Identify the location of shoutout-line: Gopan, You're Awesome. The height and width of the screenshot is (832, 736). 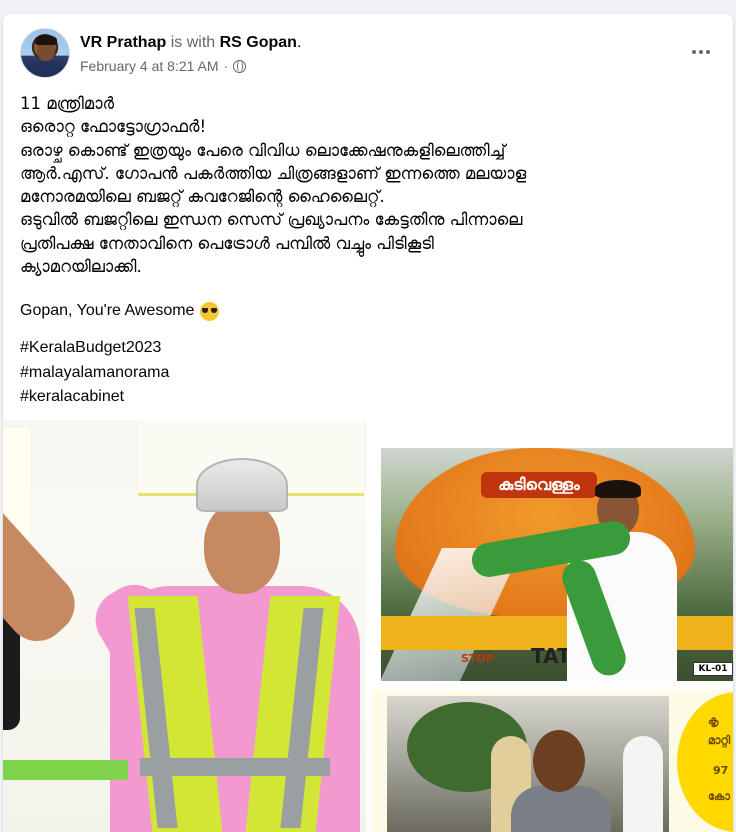
(120, 311).